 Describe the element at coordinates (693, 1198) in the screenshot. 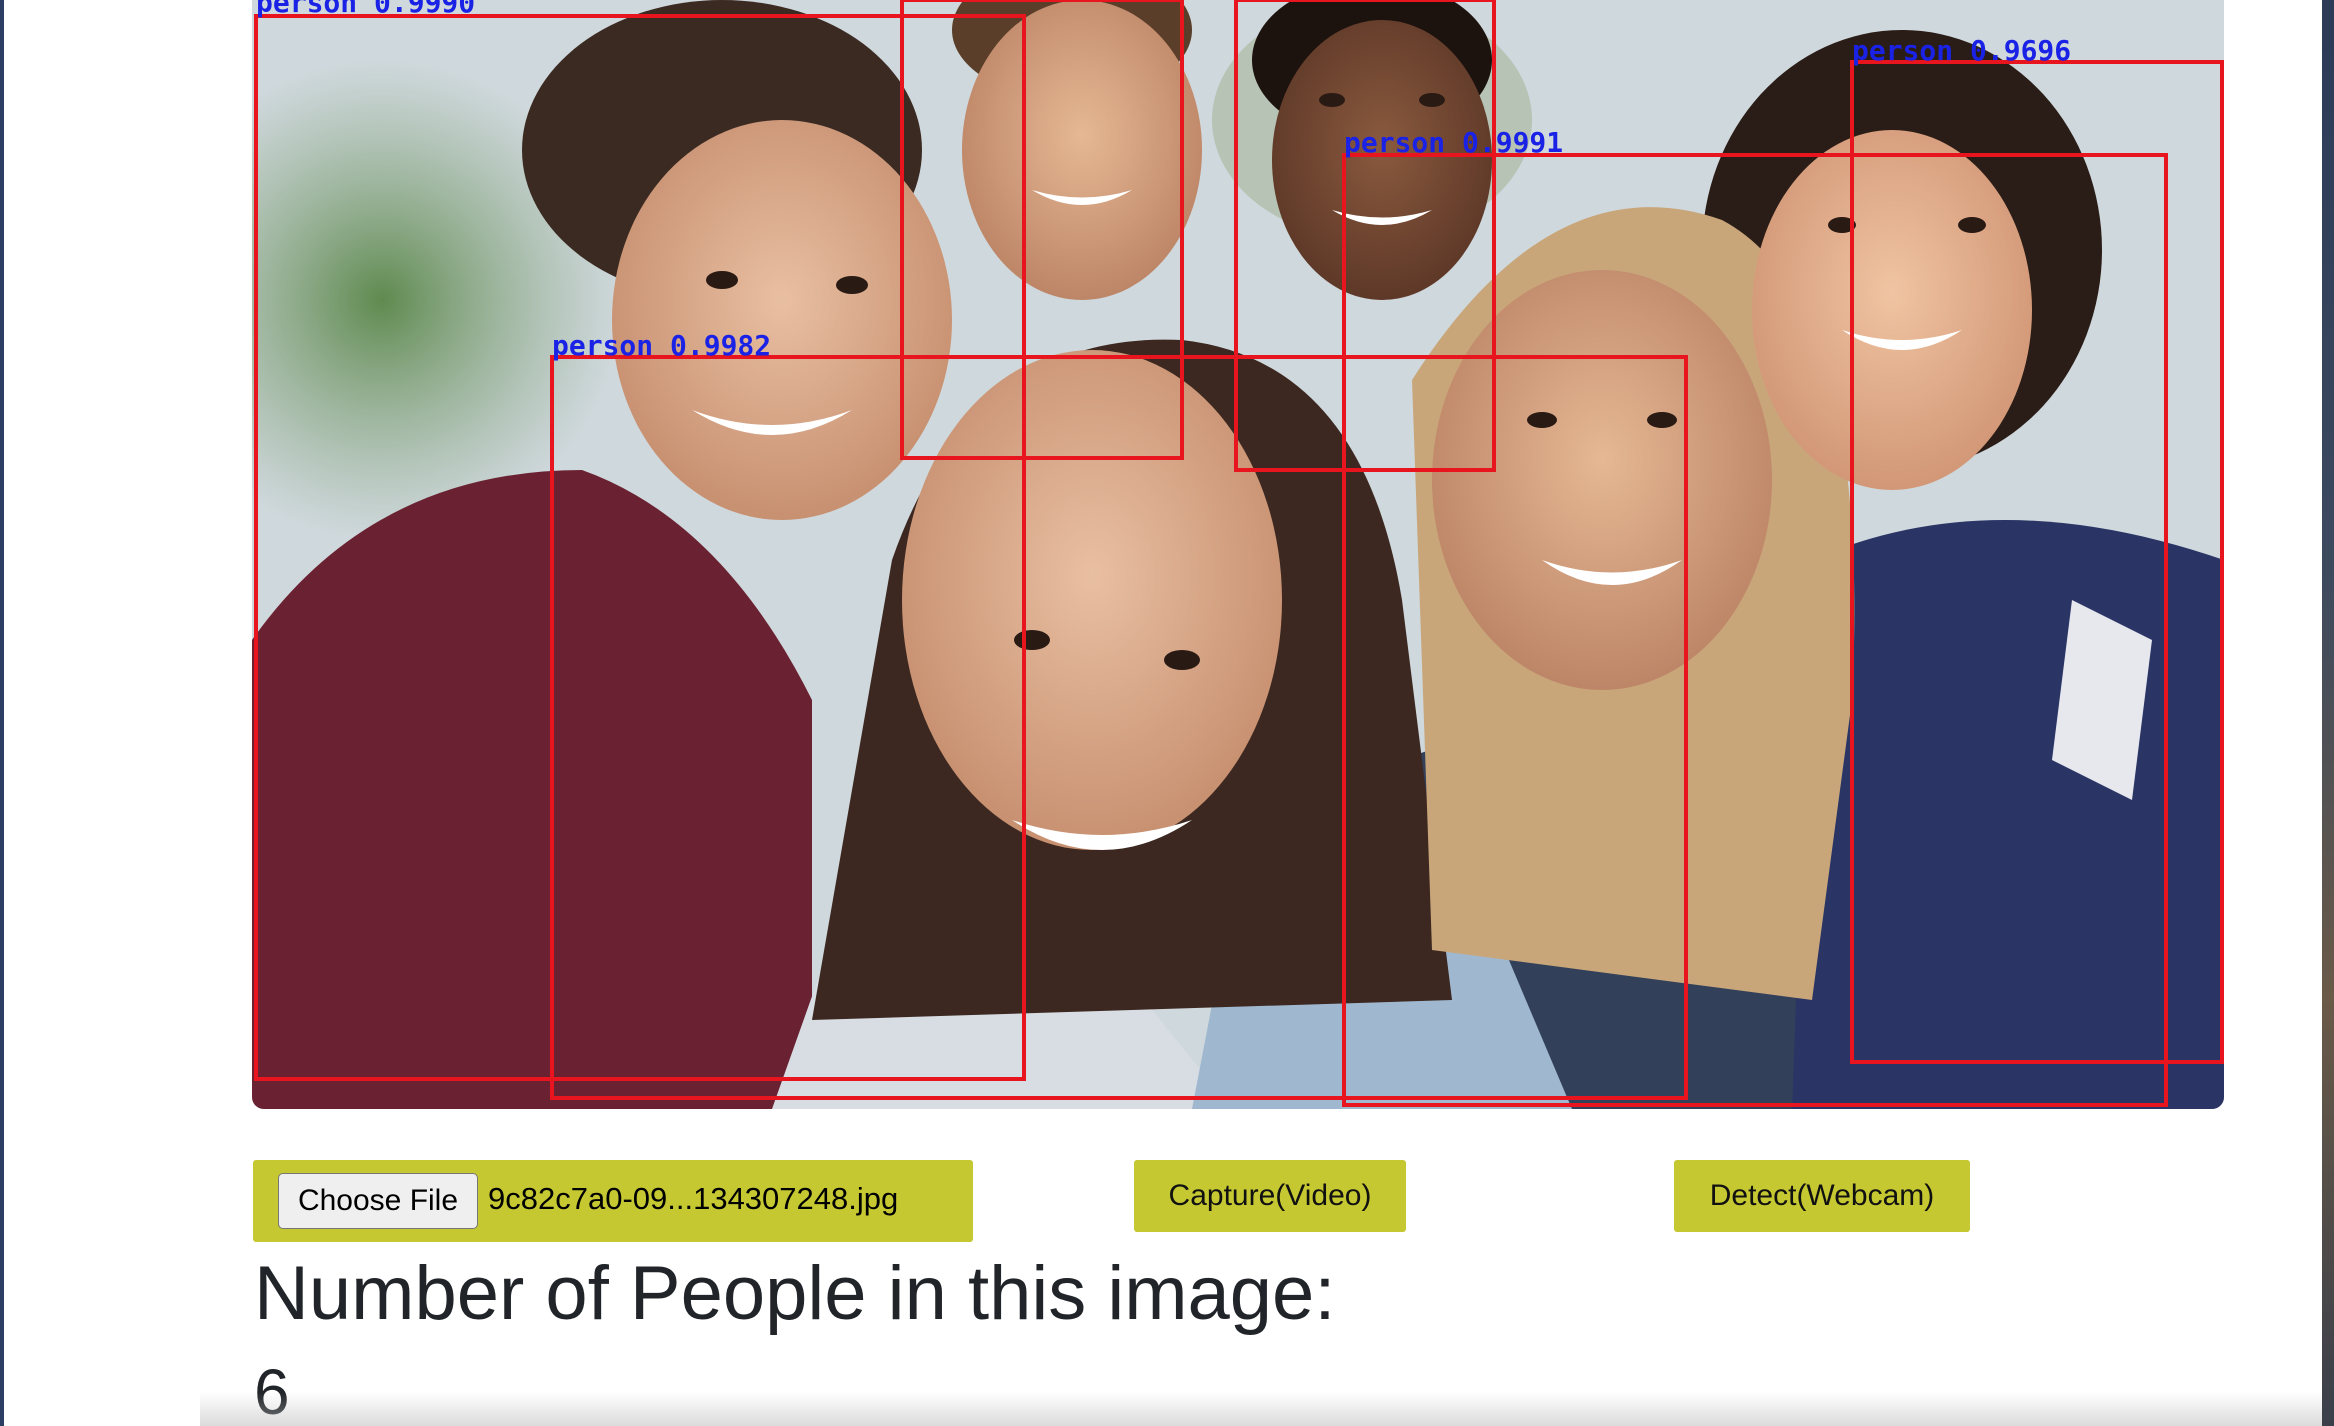

I see `selected-file-name: 9c82c7a0-09...134307248.jpg` at that location.